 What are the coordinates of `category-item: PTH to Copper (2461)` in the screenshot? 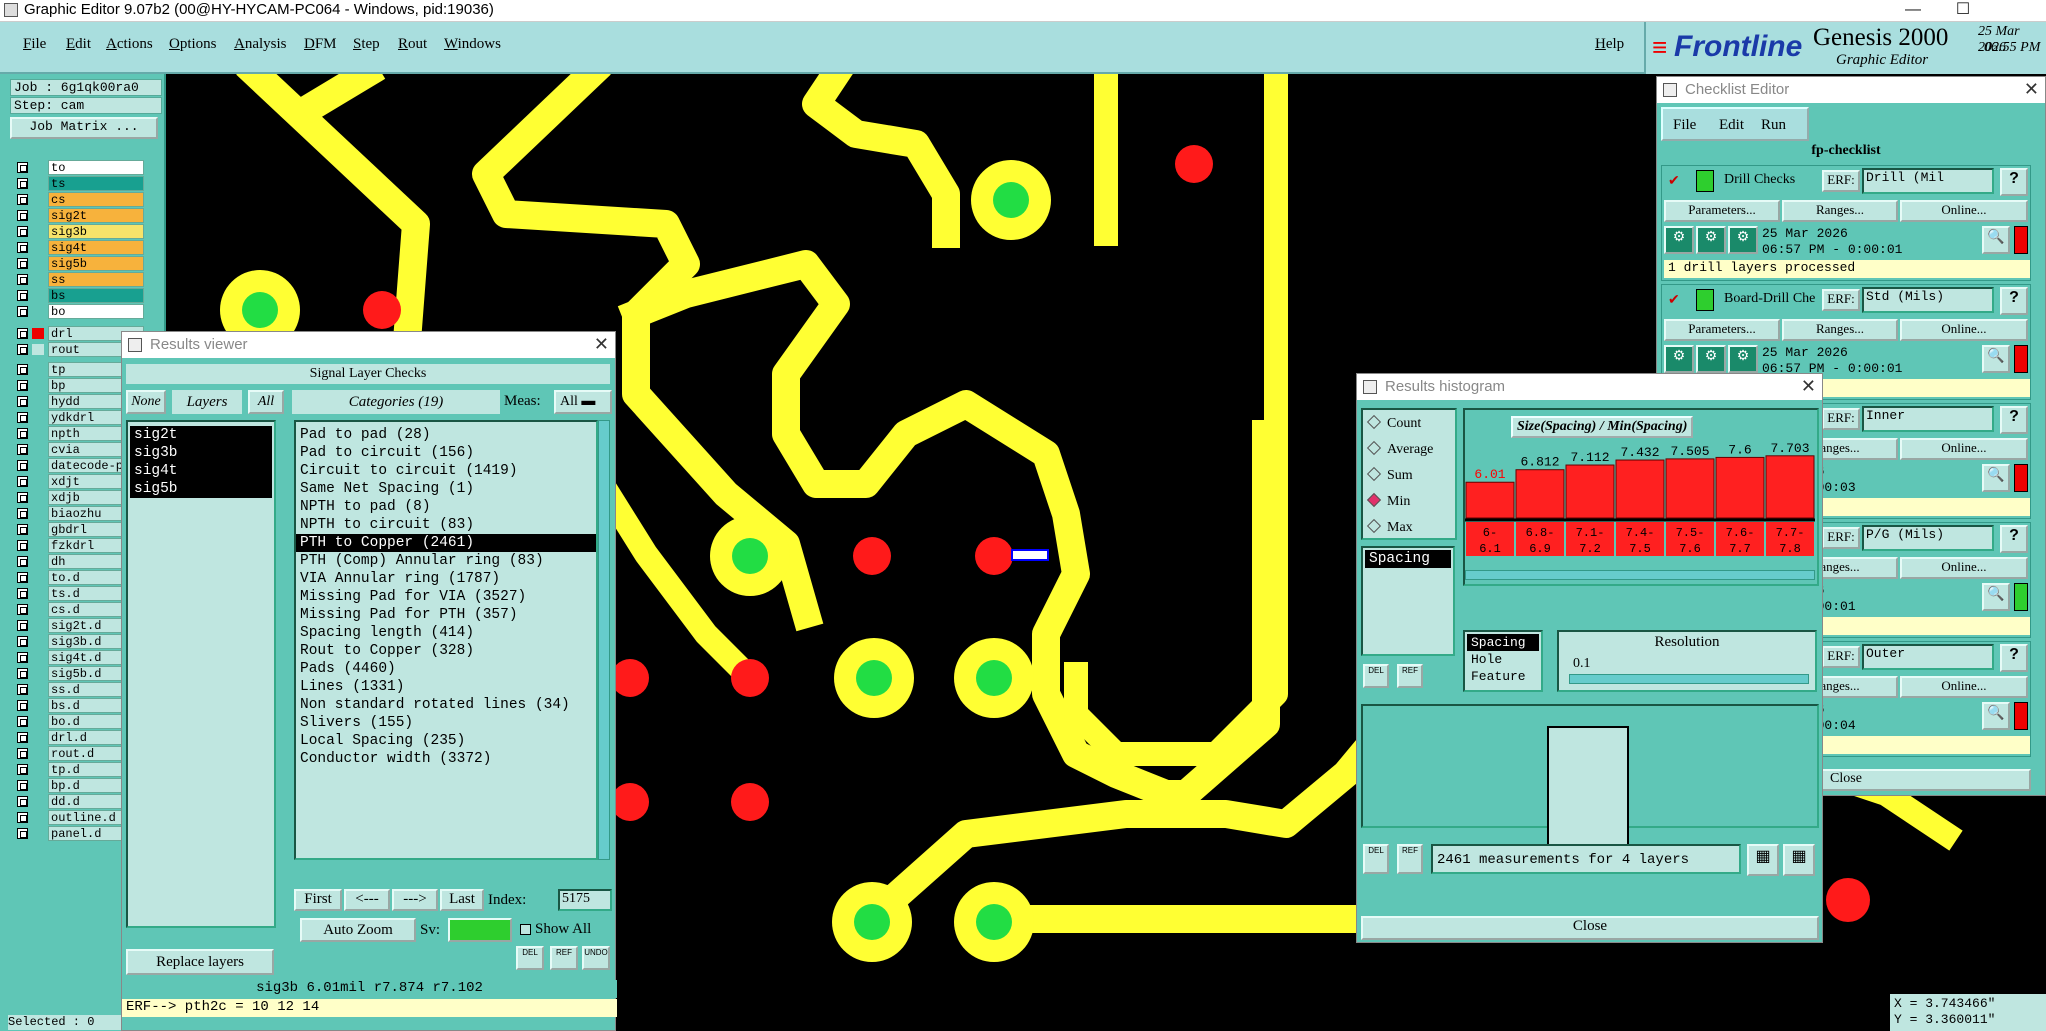 It's located at (446, 543).